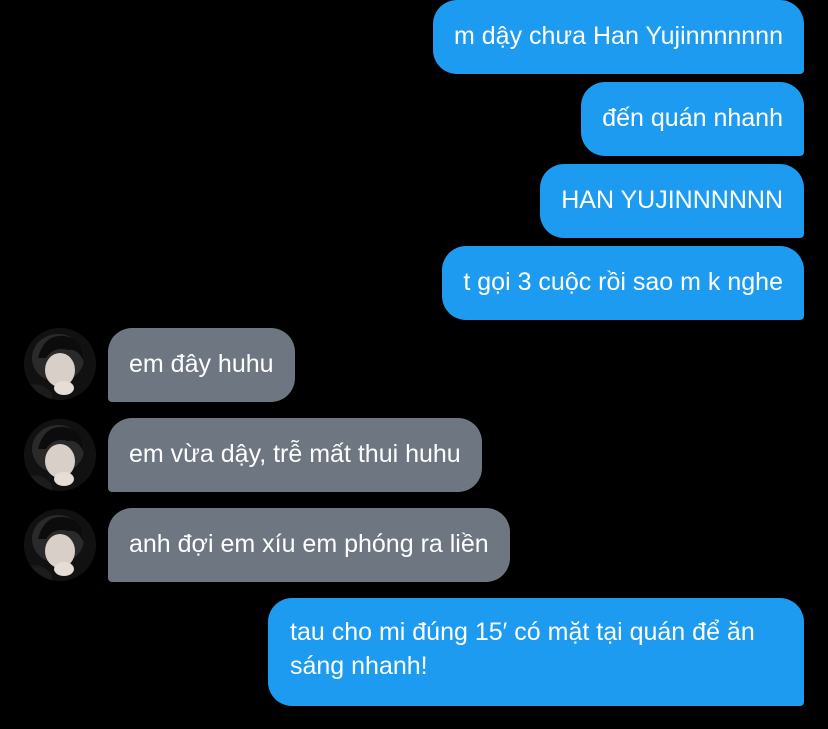  I want to click on message-text: em đây huhu, so click(201, 364).